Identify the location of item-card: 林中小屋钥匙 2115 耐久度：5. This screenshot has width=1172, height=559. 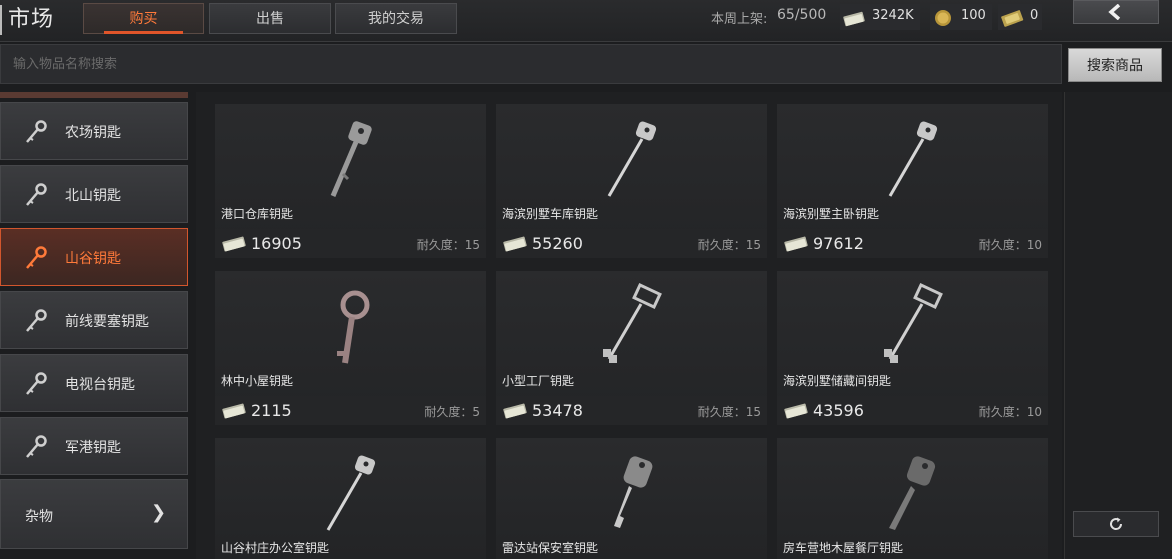
(350, 348).